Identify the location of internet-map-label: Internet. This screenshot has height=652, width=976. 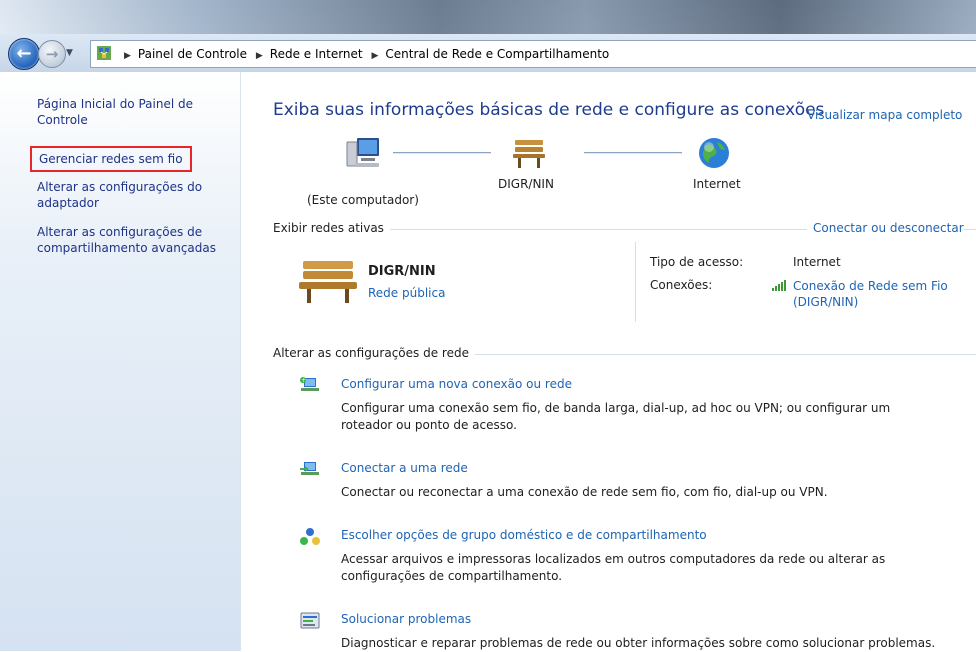
(717, 184).